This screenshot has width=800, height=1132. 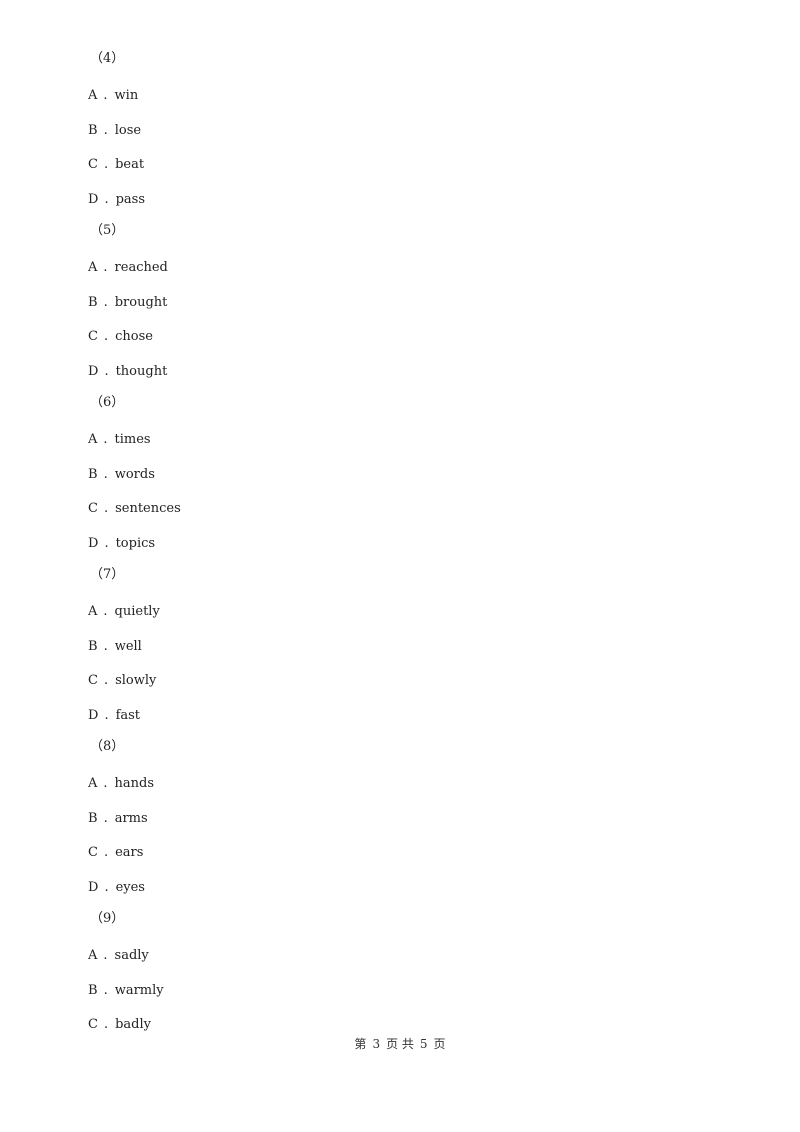 What do you see at coordinates (107, 402) in the screenshot?
I see `question-number: （6）` at bounding box center [107, 402].